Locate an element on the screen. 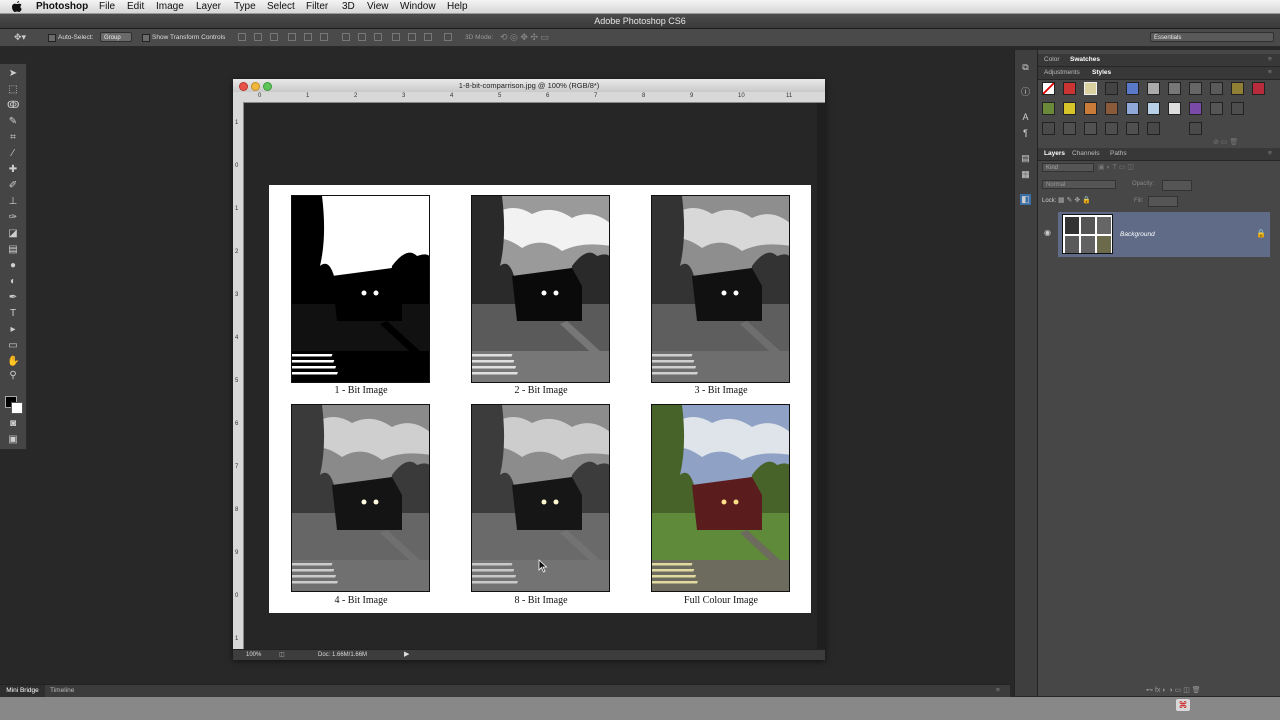  auto-select-dropdown: Group is located at coordinates (116, 37).